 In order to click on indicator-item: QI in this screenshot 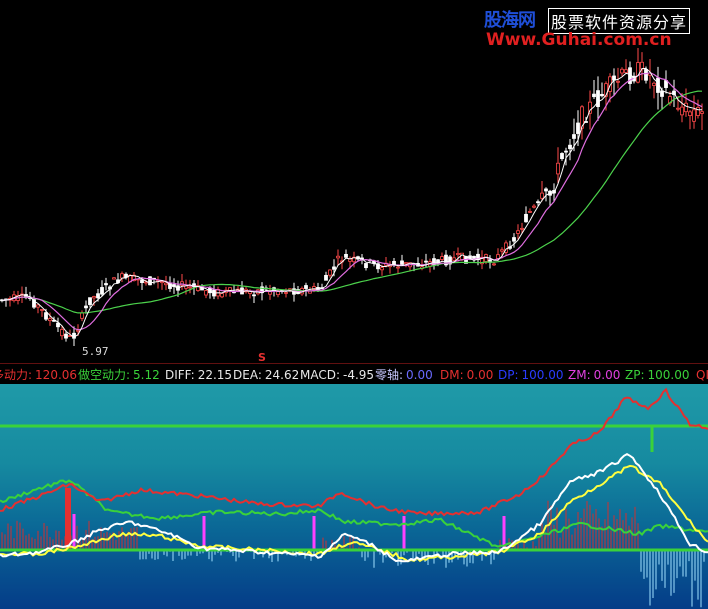, I will do `click(702, 375)`.